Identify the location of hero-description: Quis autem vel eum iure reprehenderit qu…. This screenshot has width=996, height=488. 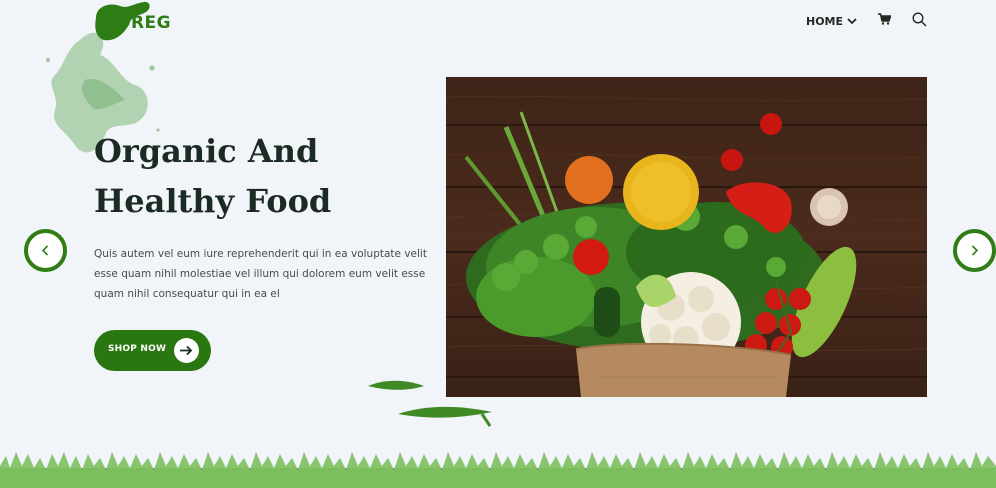
(260, 274).